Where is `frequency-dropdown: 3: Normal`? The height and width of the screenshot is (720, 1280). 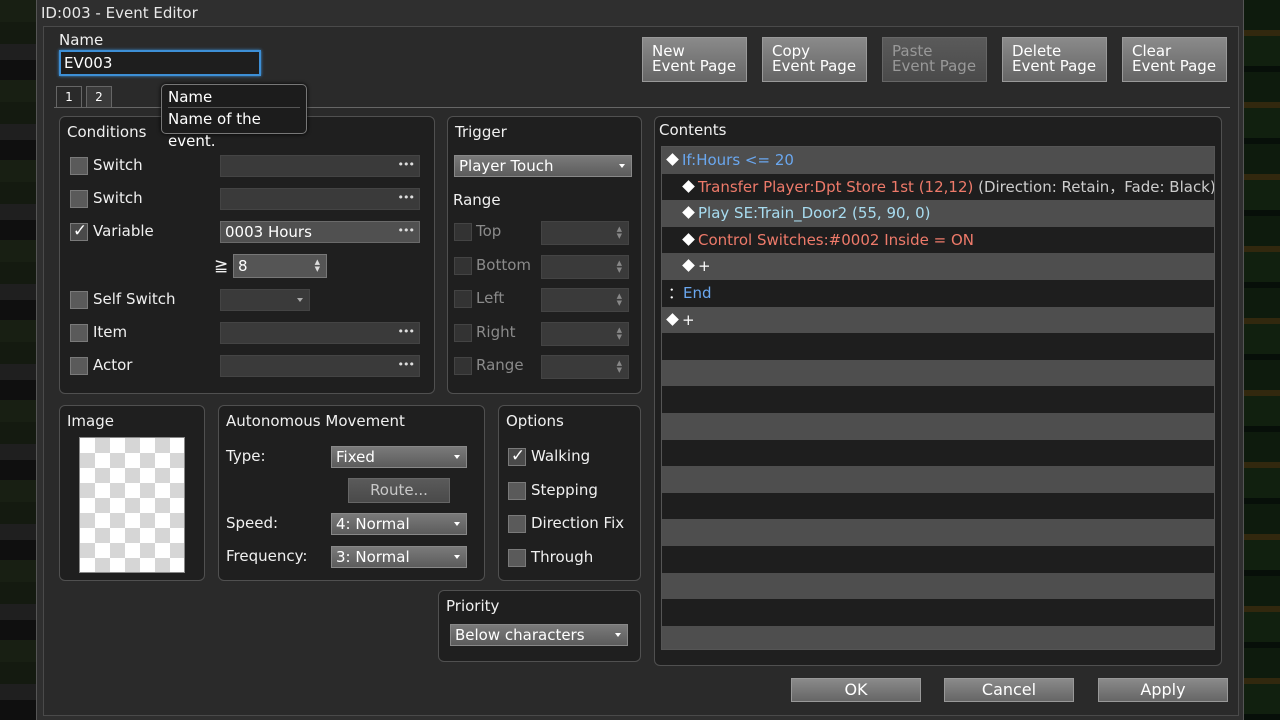
frequency-dropdown: 3: Normal is located at coordinates (399, 557).